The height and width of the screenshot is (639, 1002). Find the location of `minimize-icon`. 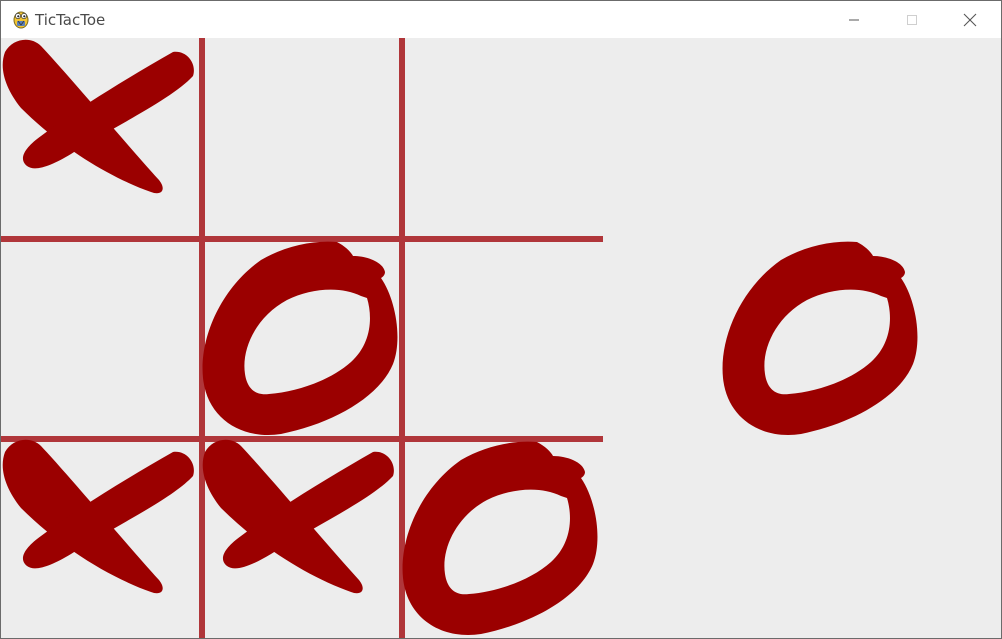

minimize-icon is located at coordinates (854, 19).